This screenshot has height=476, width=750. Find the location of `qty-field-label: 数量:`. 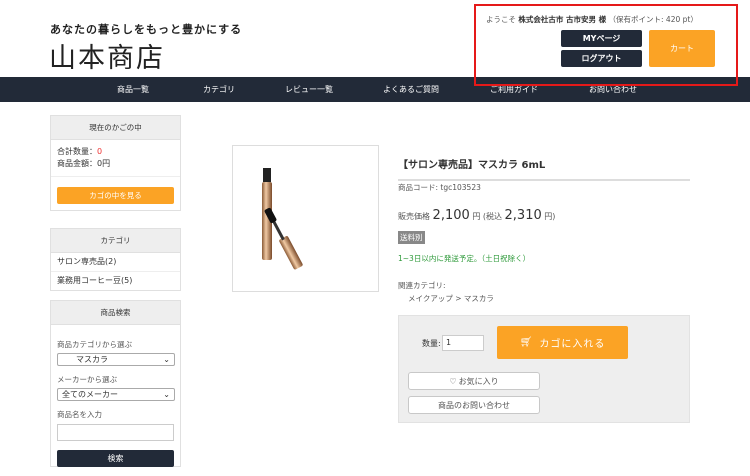

qty-field-label: 数量: is located at coordinates (431, 343).